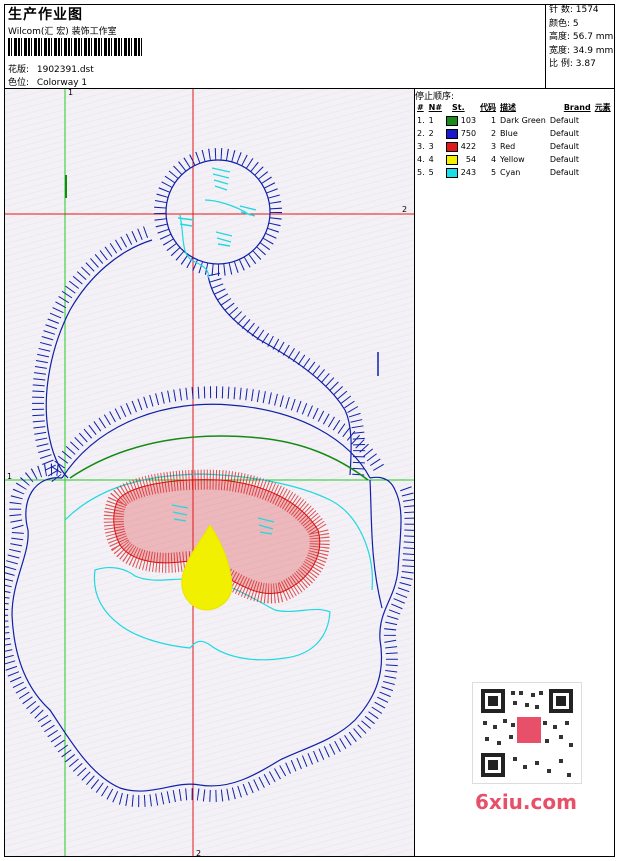 Image resolution: width=620 pixels, height=861 pixels. I want to click on axis-label-h1: 1, so click(9, 476).